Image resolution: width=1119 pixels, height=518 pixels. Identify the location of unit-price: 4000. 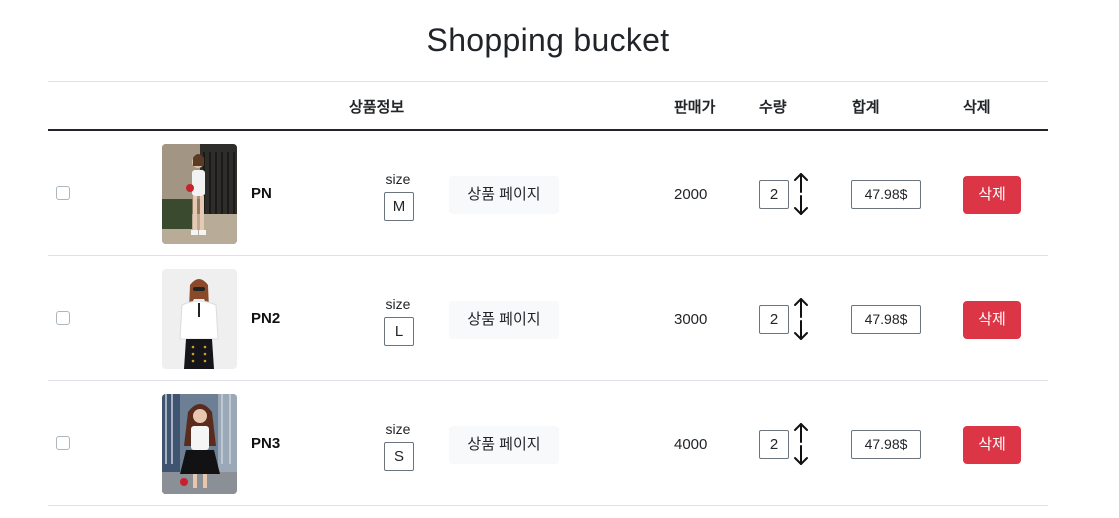
(691, 444).